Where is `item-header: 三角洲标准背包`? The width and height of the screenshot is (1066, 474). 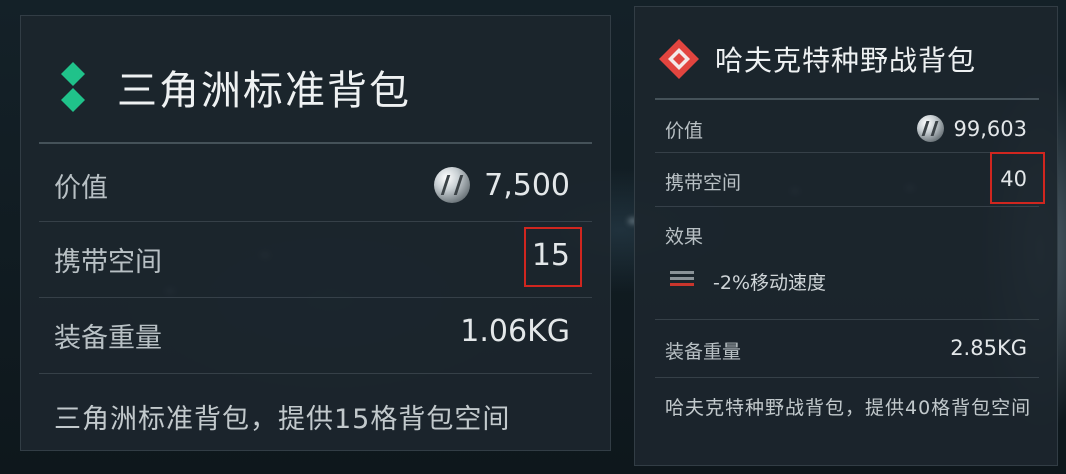 item-header: 三角洲标准背包 is located at coordinates (235, 87).